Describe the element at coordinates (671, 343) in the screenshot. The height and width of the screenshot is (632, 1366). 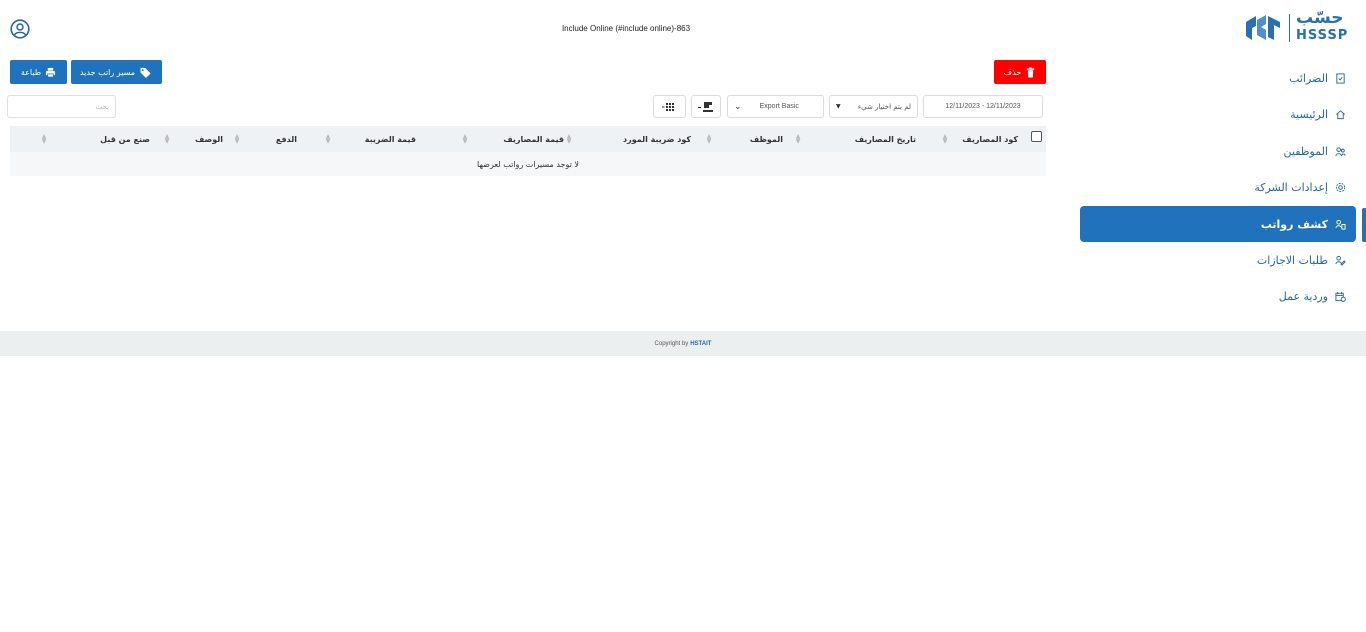
I see `copyright-text: Copyright by` at that location.